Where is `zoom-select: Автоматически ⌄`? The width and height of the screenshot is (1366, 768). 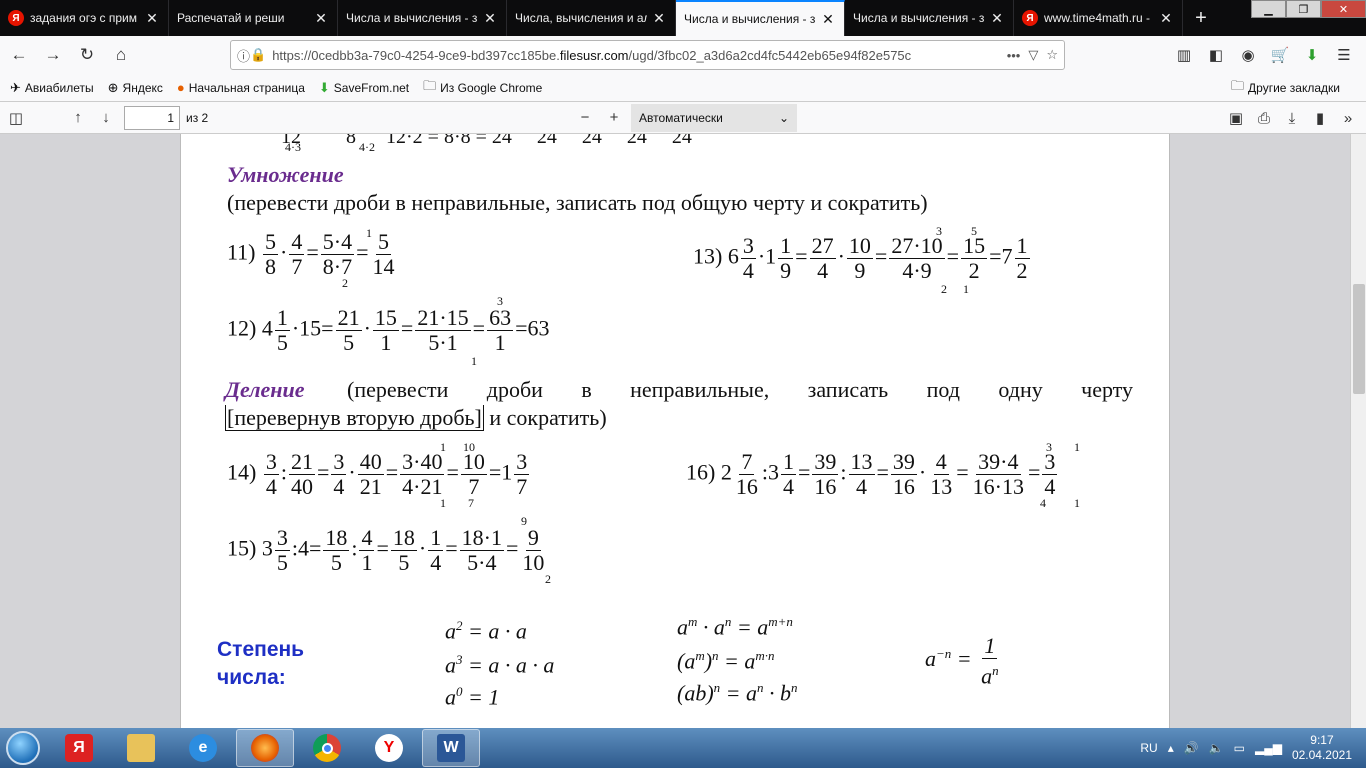 zoom-select: Автоматически ⌄ is located at coordinates (714, 118).